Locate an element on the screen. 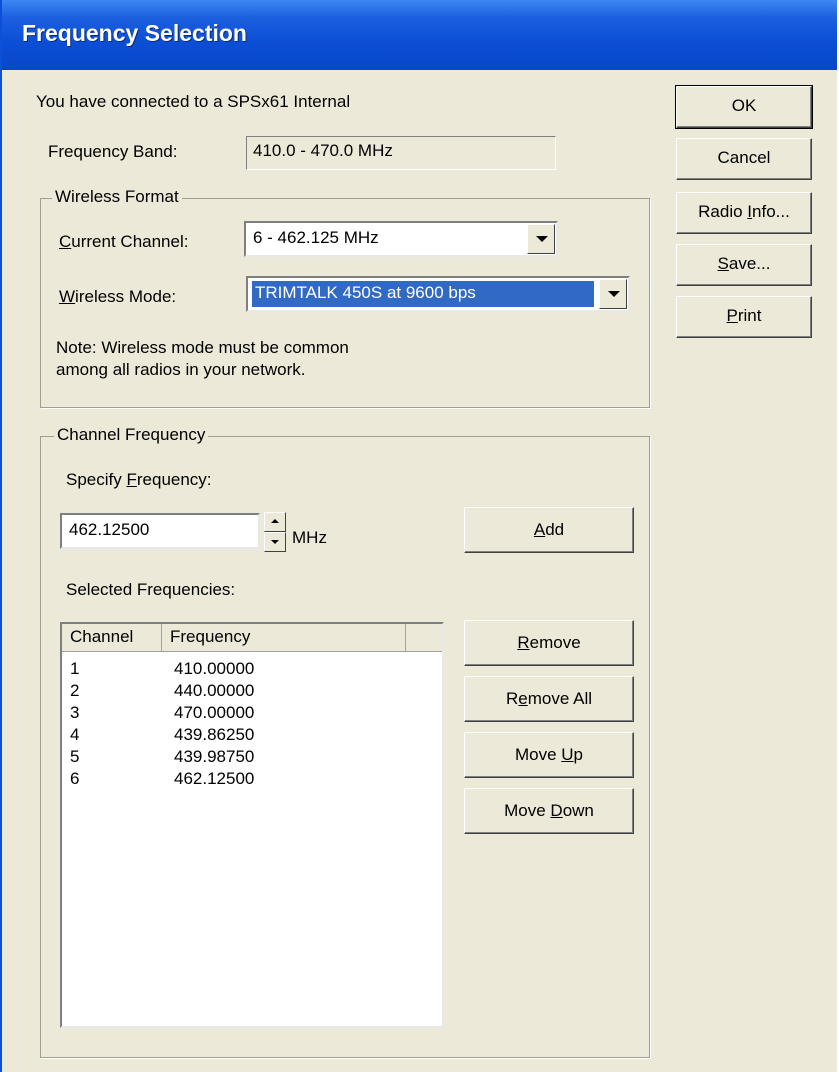 The height and width of the screenshot is (1072, 839). add-button: Add is located at coordinates (549, 530).